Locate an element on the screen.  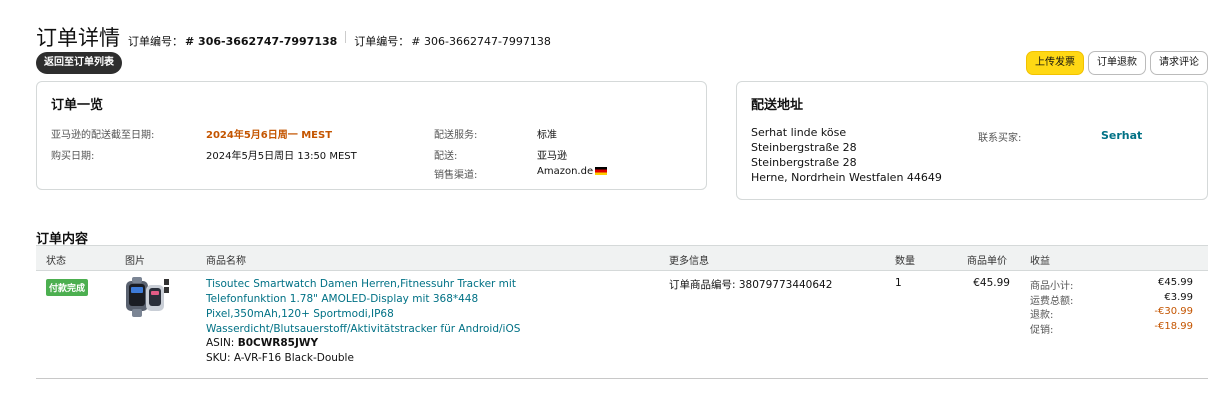
revenue-line: 商品小计: €45.99 is located at coordinates (1111, 284).